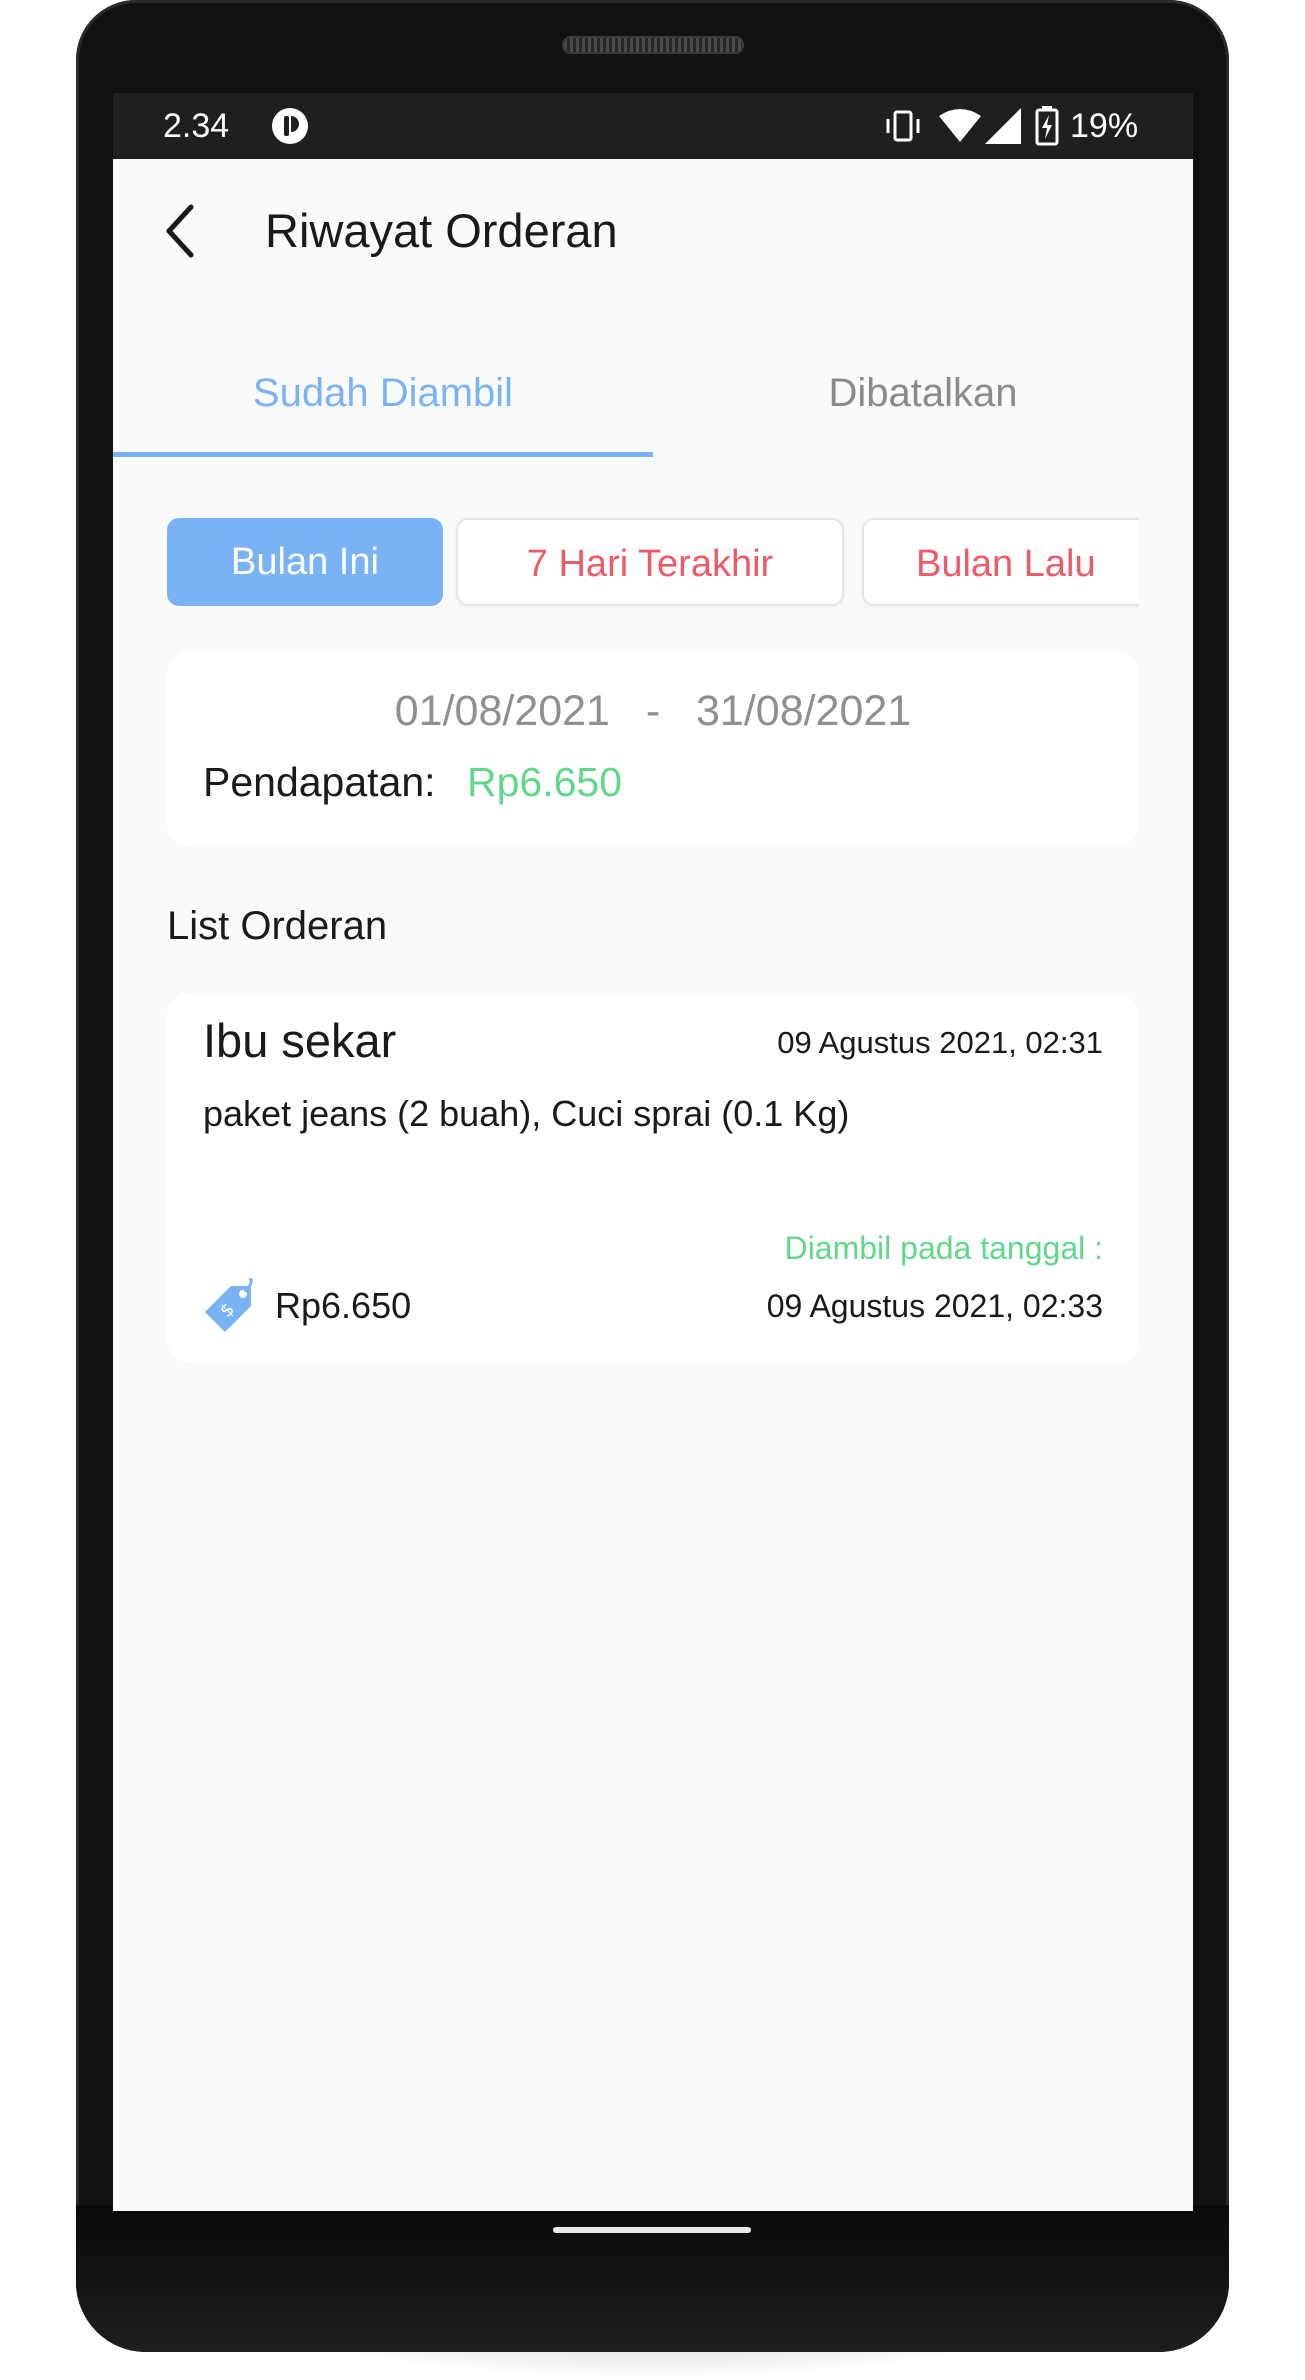 This screenshot has height=2380, width=1305. I want to click on wifi-icon, so click(960, 125).